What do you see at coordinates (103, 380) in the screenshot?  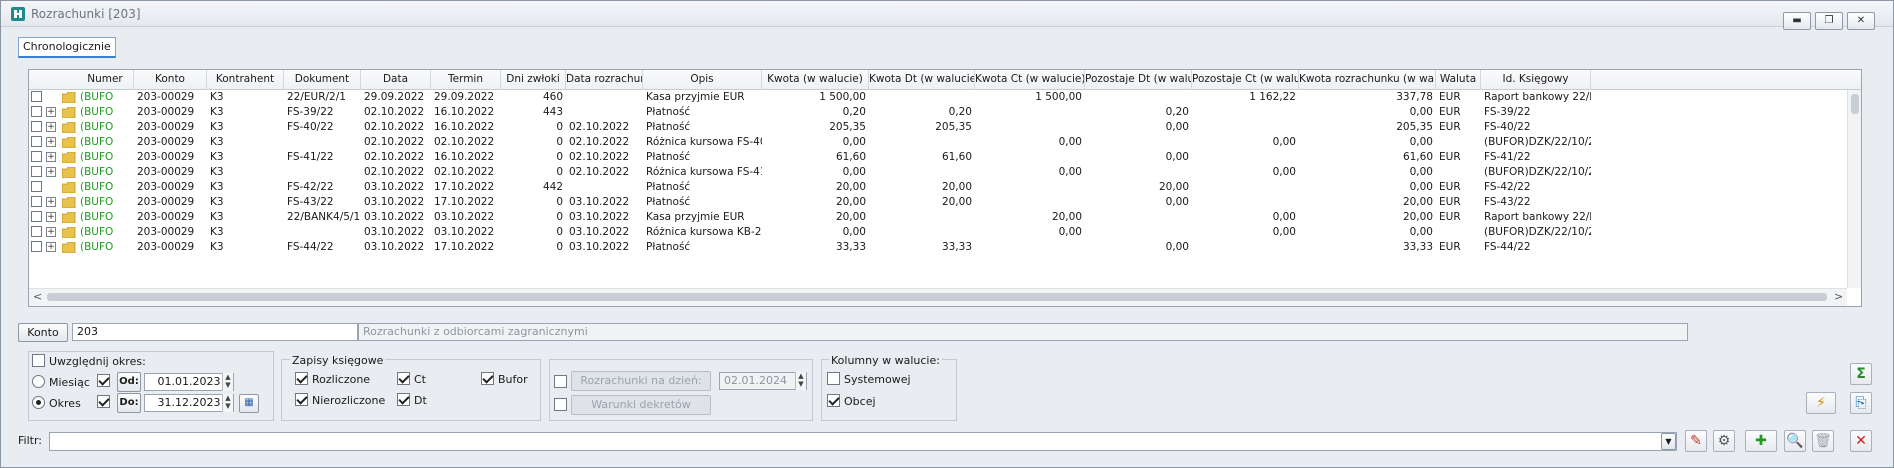 I see `od-checkbox` at bounding box center [103, 380].